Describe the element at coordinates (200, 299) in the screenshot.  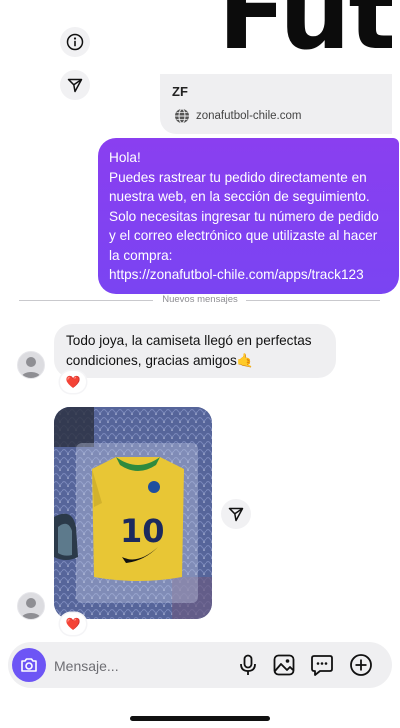
I see `new-messages-divider-label: Nuevos mensajes` at that location.